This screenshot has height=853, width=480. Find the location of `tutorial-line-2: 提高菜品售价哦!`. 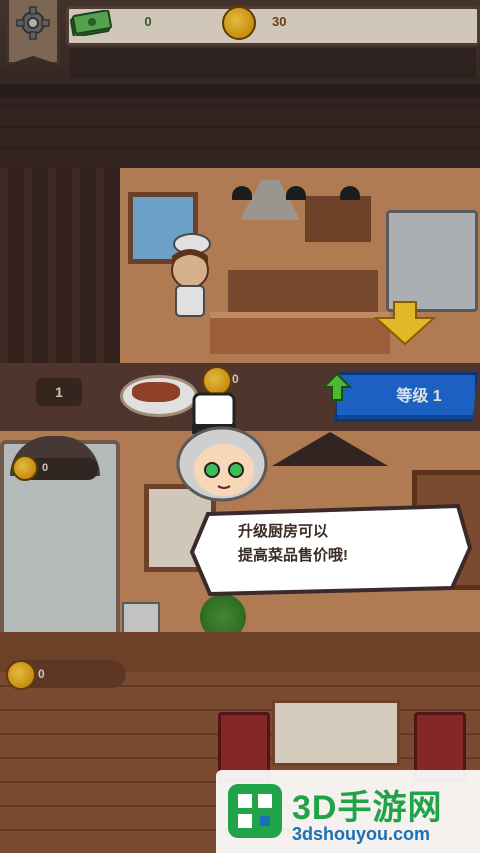

tutorial-line-2: 提高菜品售价哦! is located at coordinates (293, 555).